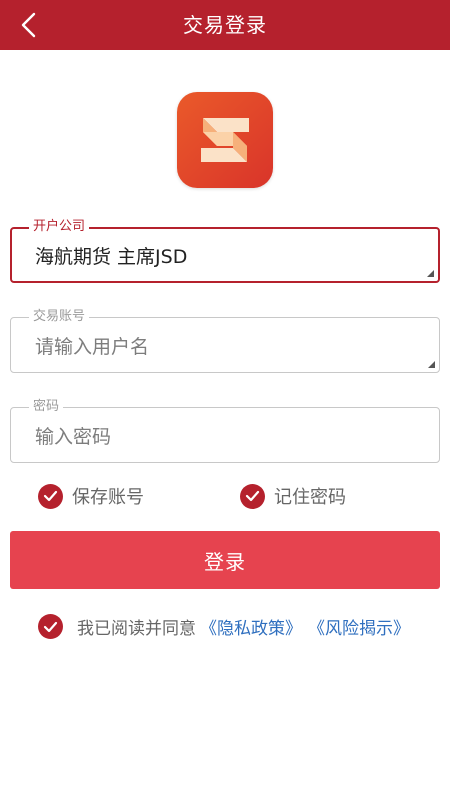  I want to click on remember-password-checkbox: 记住密码, so click(293, 496).